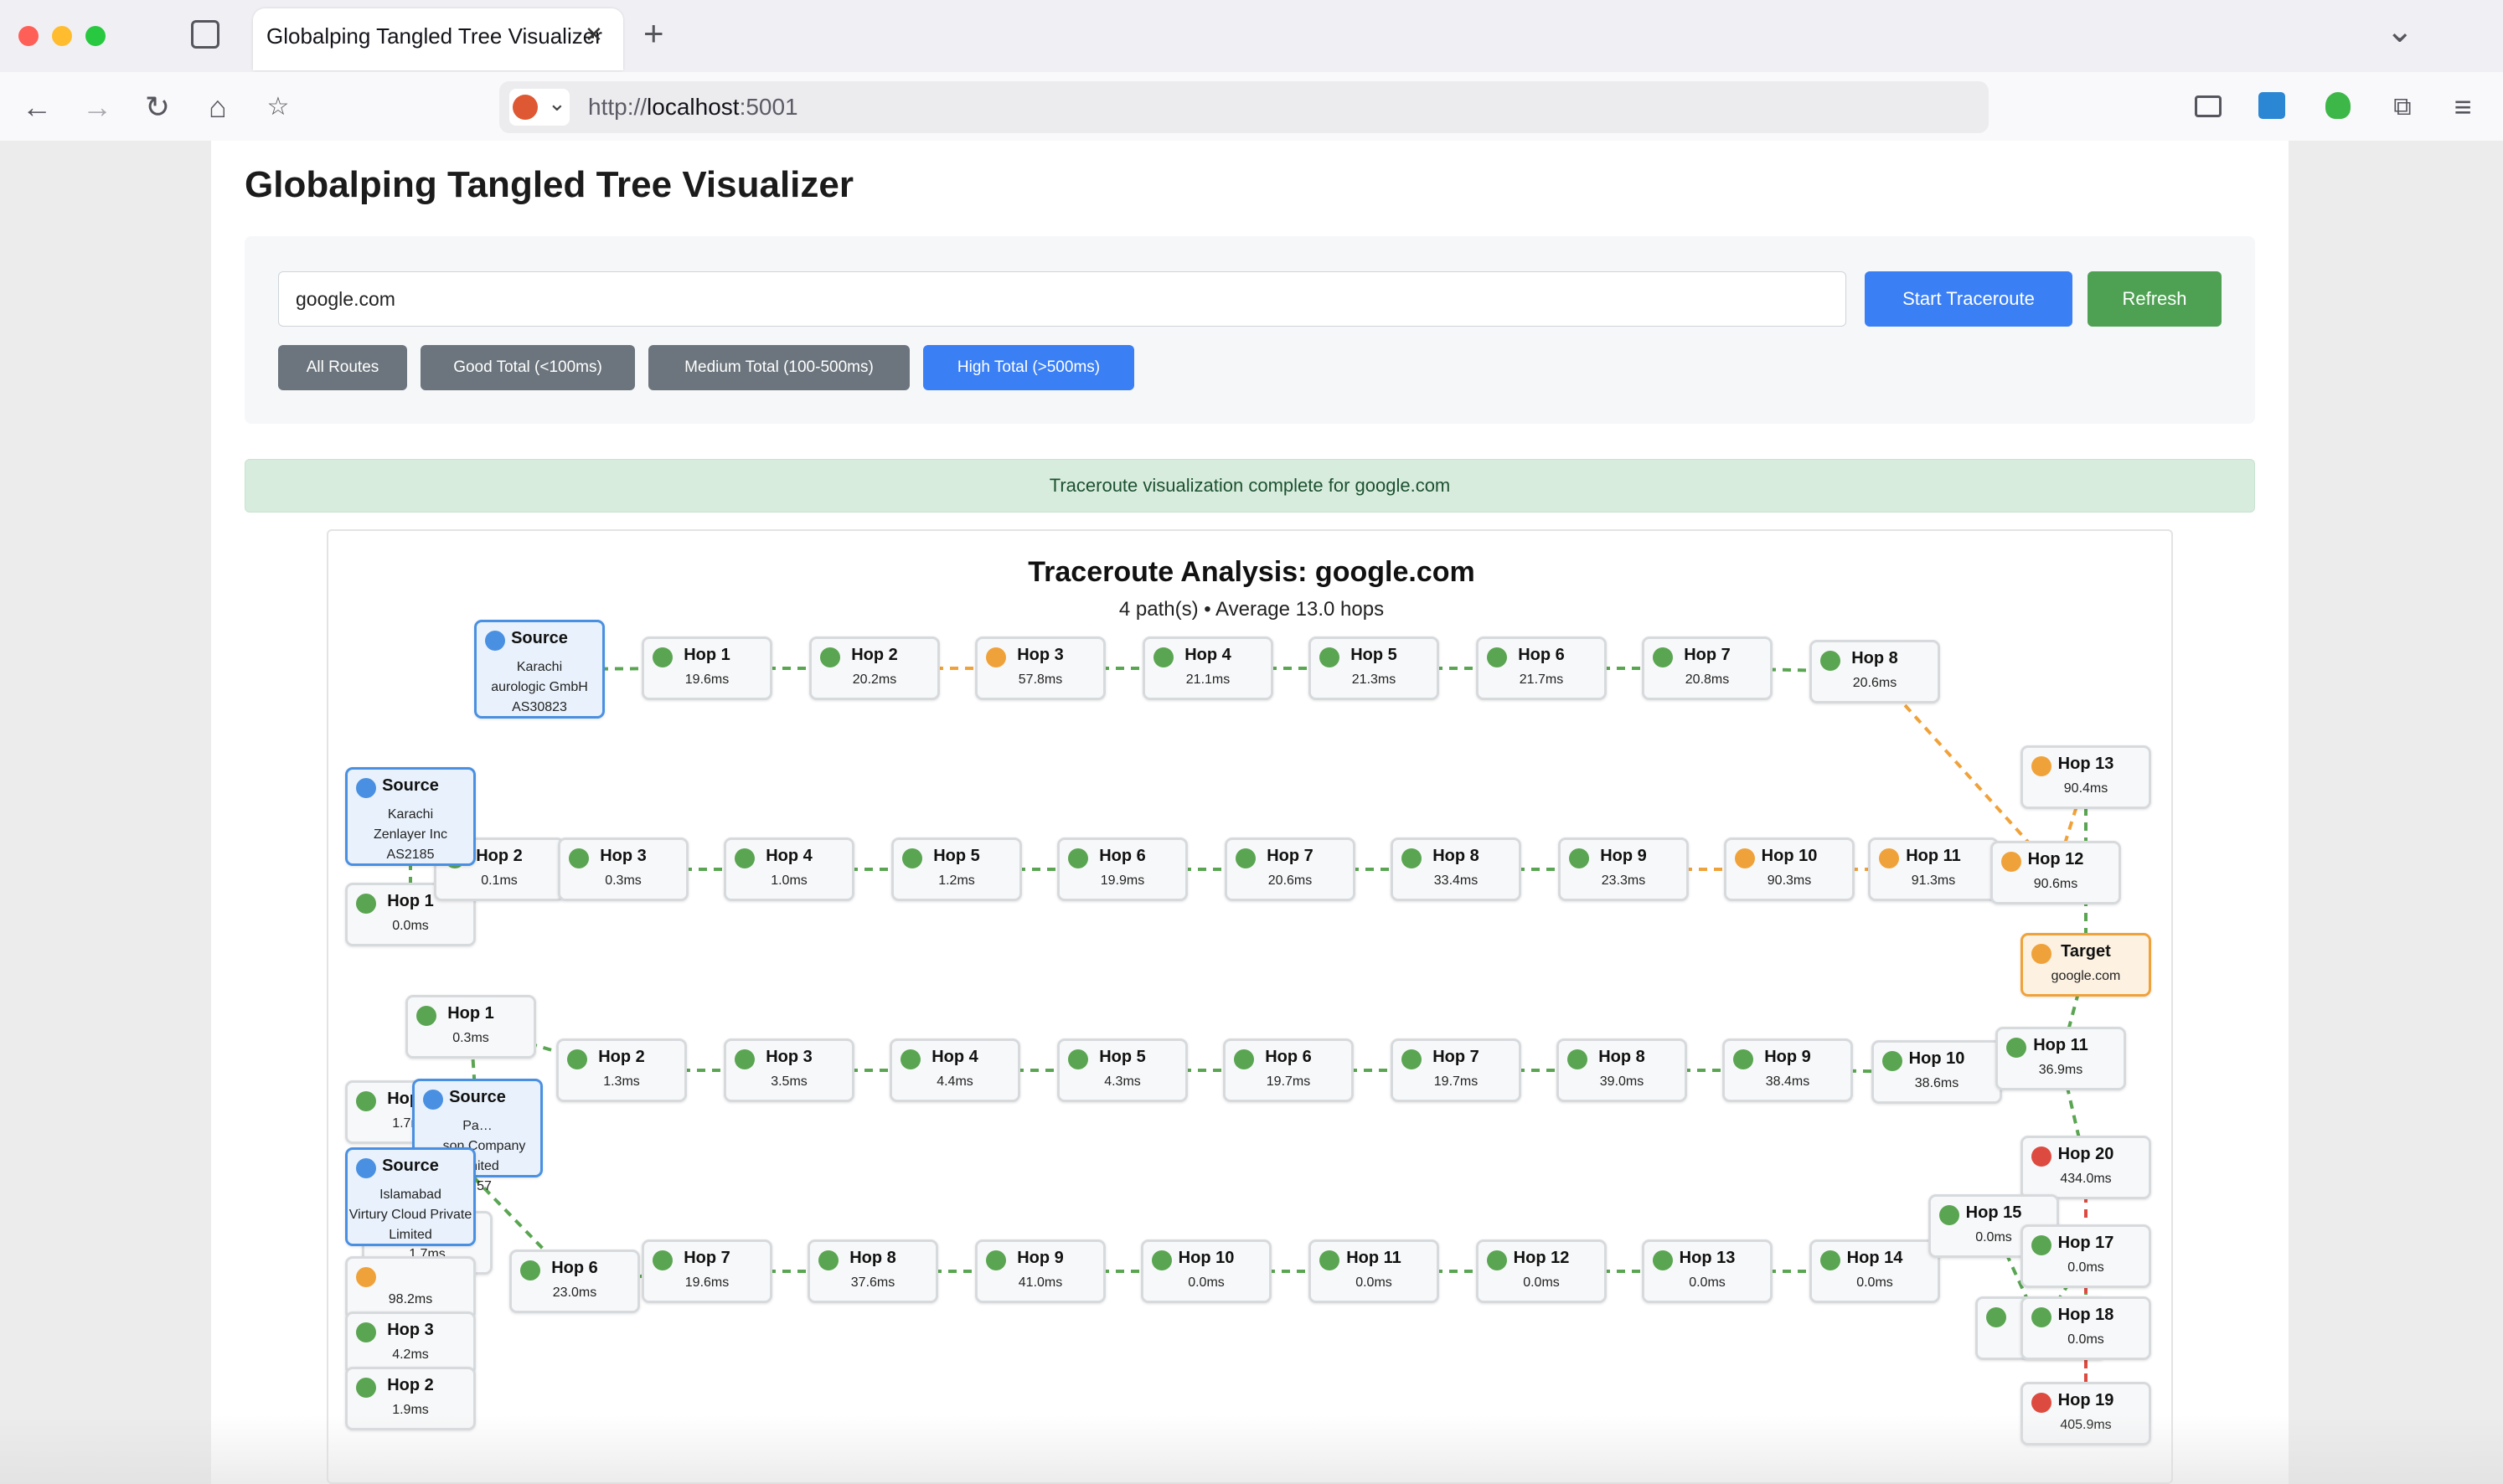 The width and height of the screenshot is (2503, 1484). I want to click on target-node: Target google.com, so click(2085, 965).